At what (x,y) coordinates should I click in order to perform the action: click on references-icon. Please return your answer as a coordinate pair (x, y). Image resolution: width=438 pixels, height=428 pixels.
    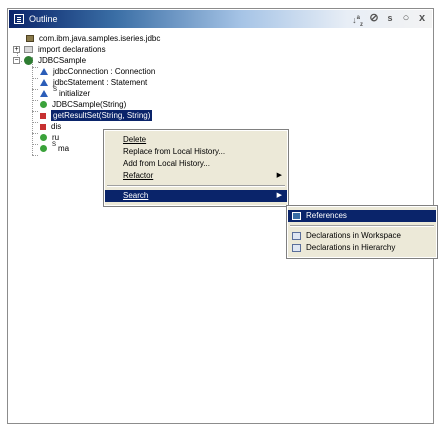
    Looking at the image, I should click on (296, 216).